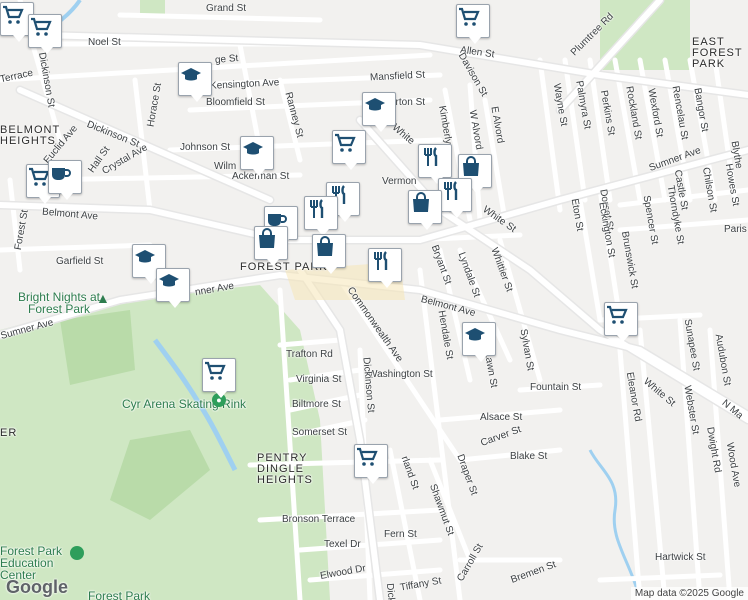 This screenshot has width=748, height=600. I want to click on johnson-st-label: Johnson St, so click(205, 147).